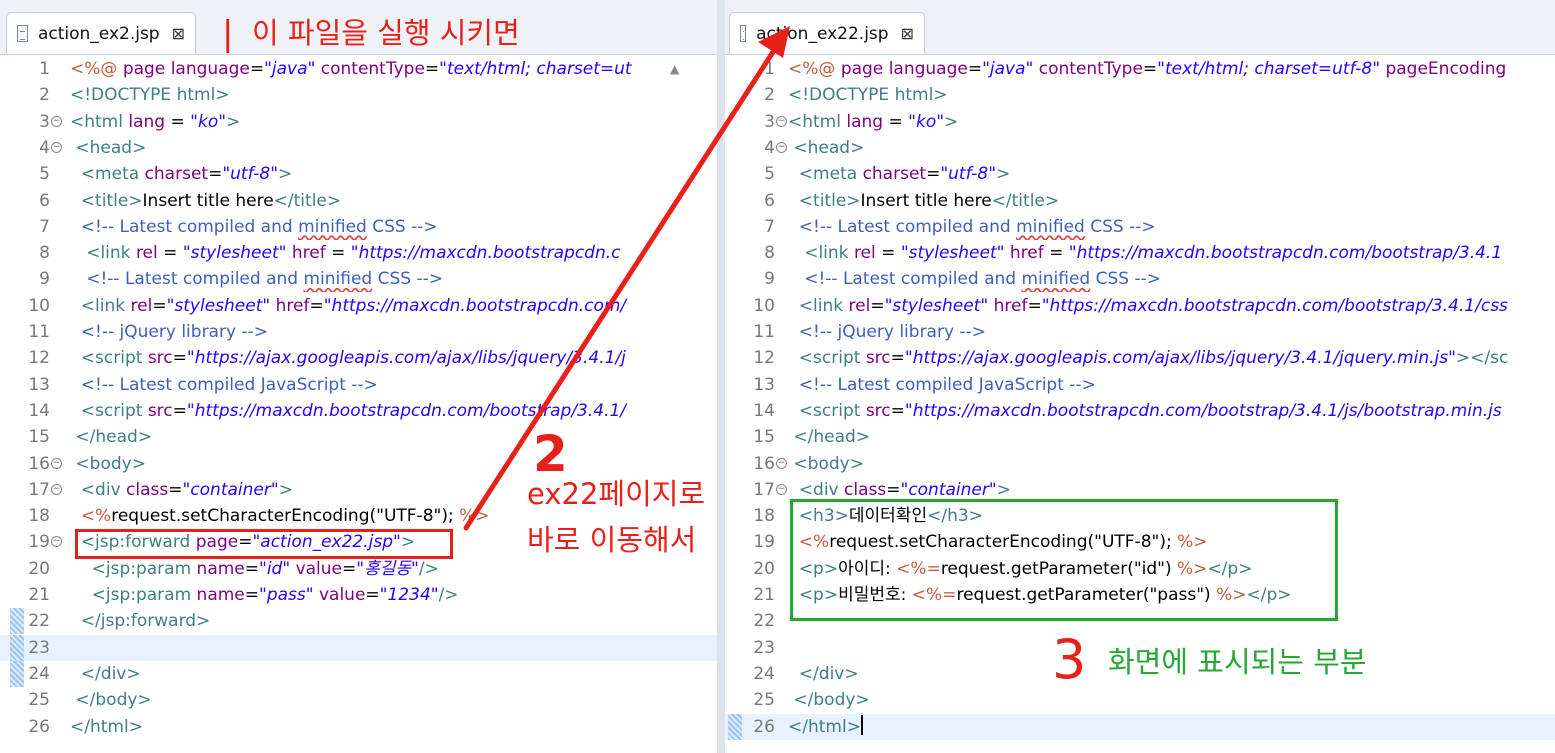 The image size is (1555, 753). I want to click on tab-action-ex22: action_ex22.jsp ⊠, so click(827, 33).